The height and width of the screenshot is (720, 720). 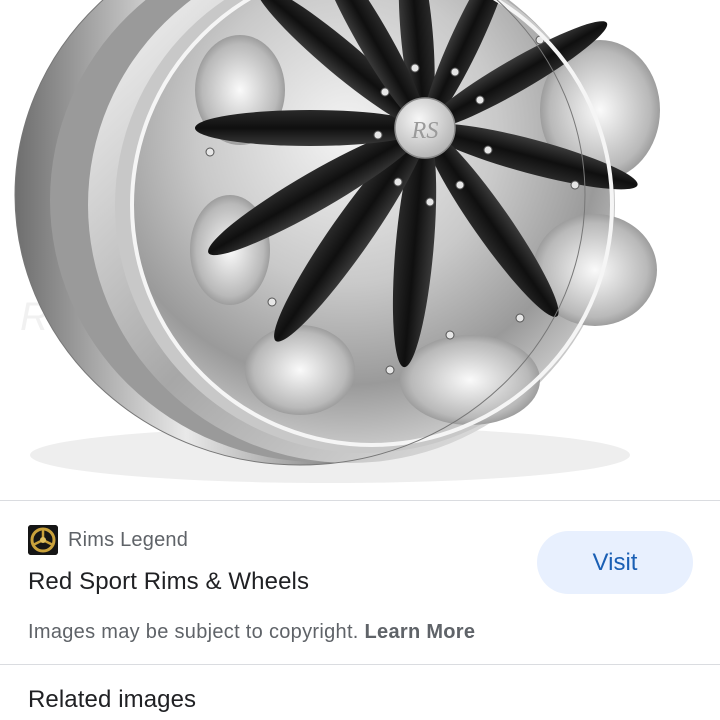 What do you see at coordinates (128, 540) in the screenshot?
I see `source-site-name: Rims Legend` at bounding box center [128, 540].